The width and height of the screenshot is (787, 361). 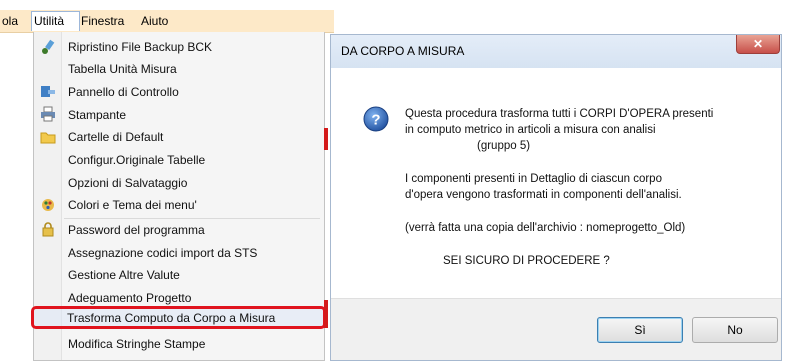 I want to click on menu-finestra: Finestra, so click(x=102, y=21).